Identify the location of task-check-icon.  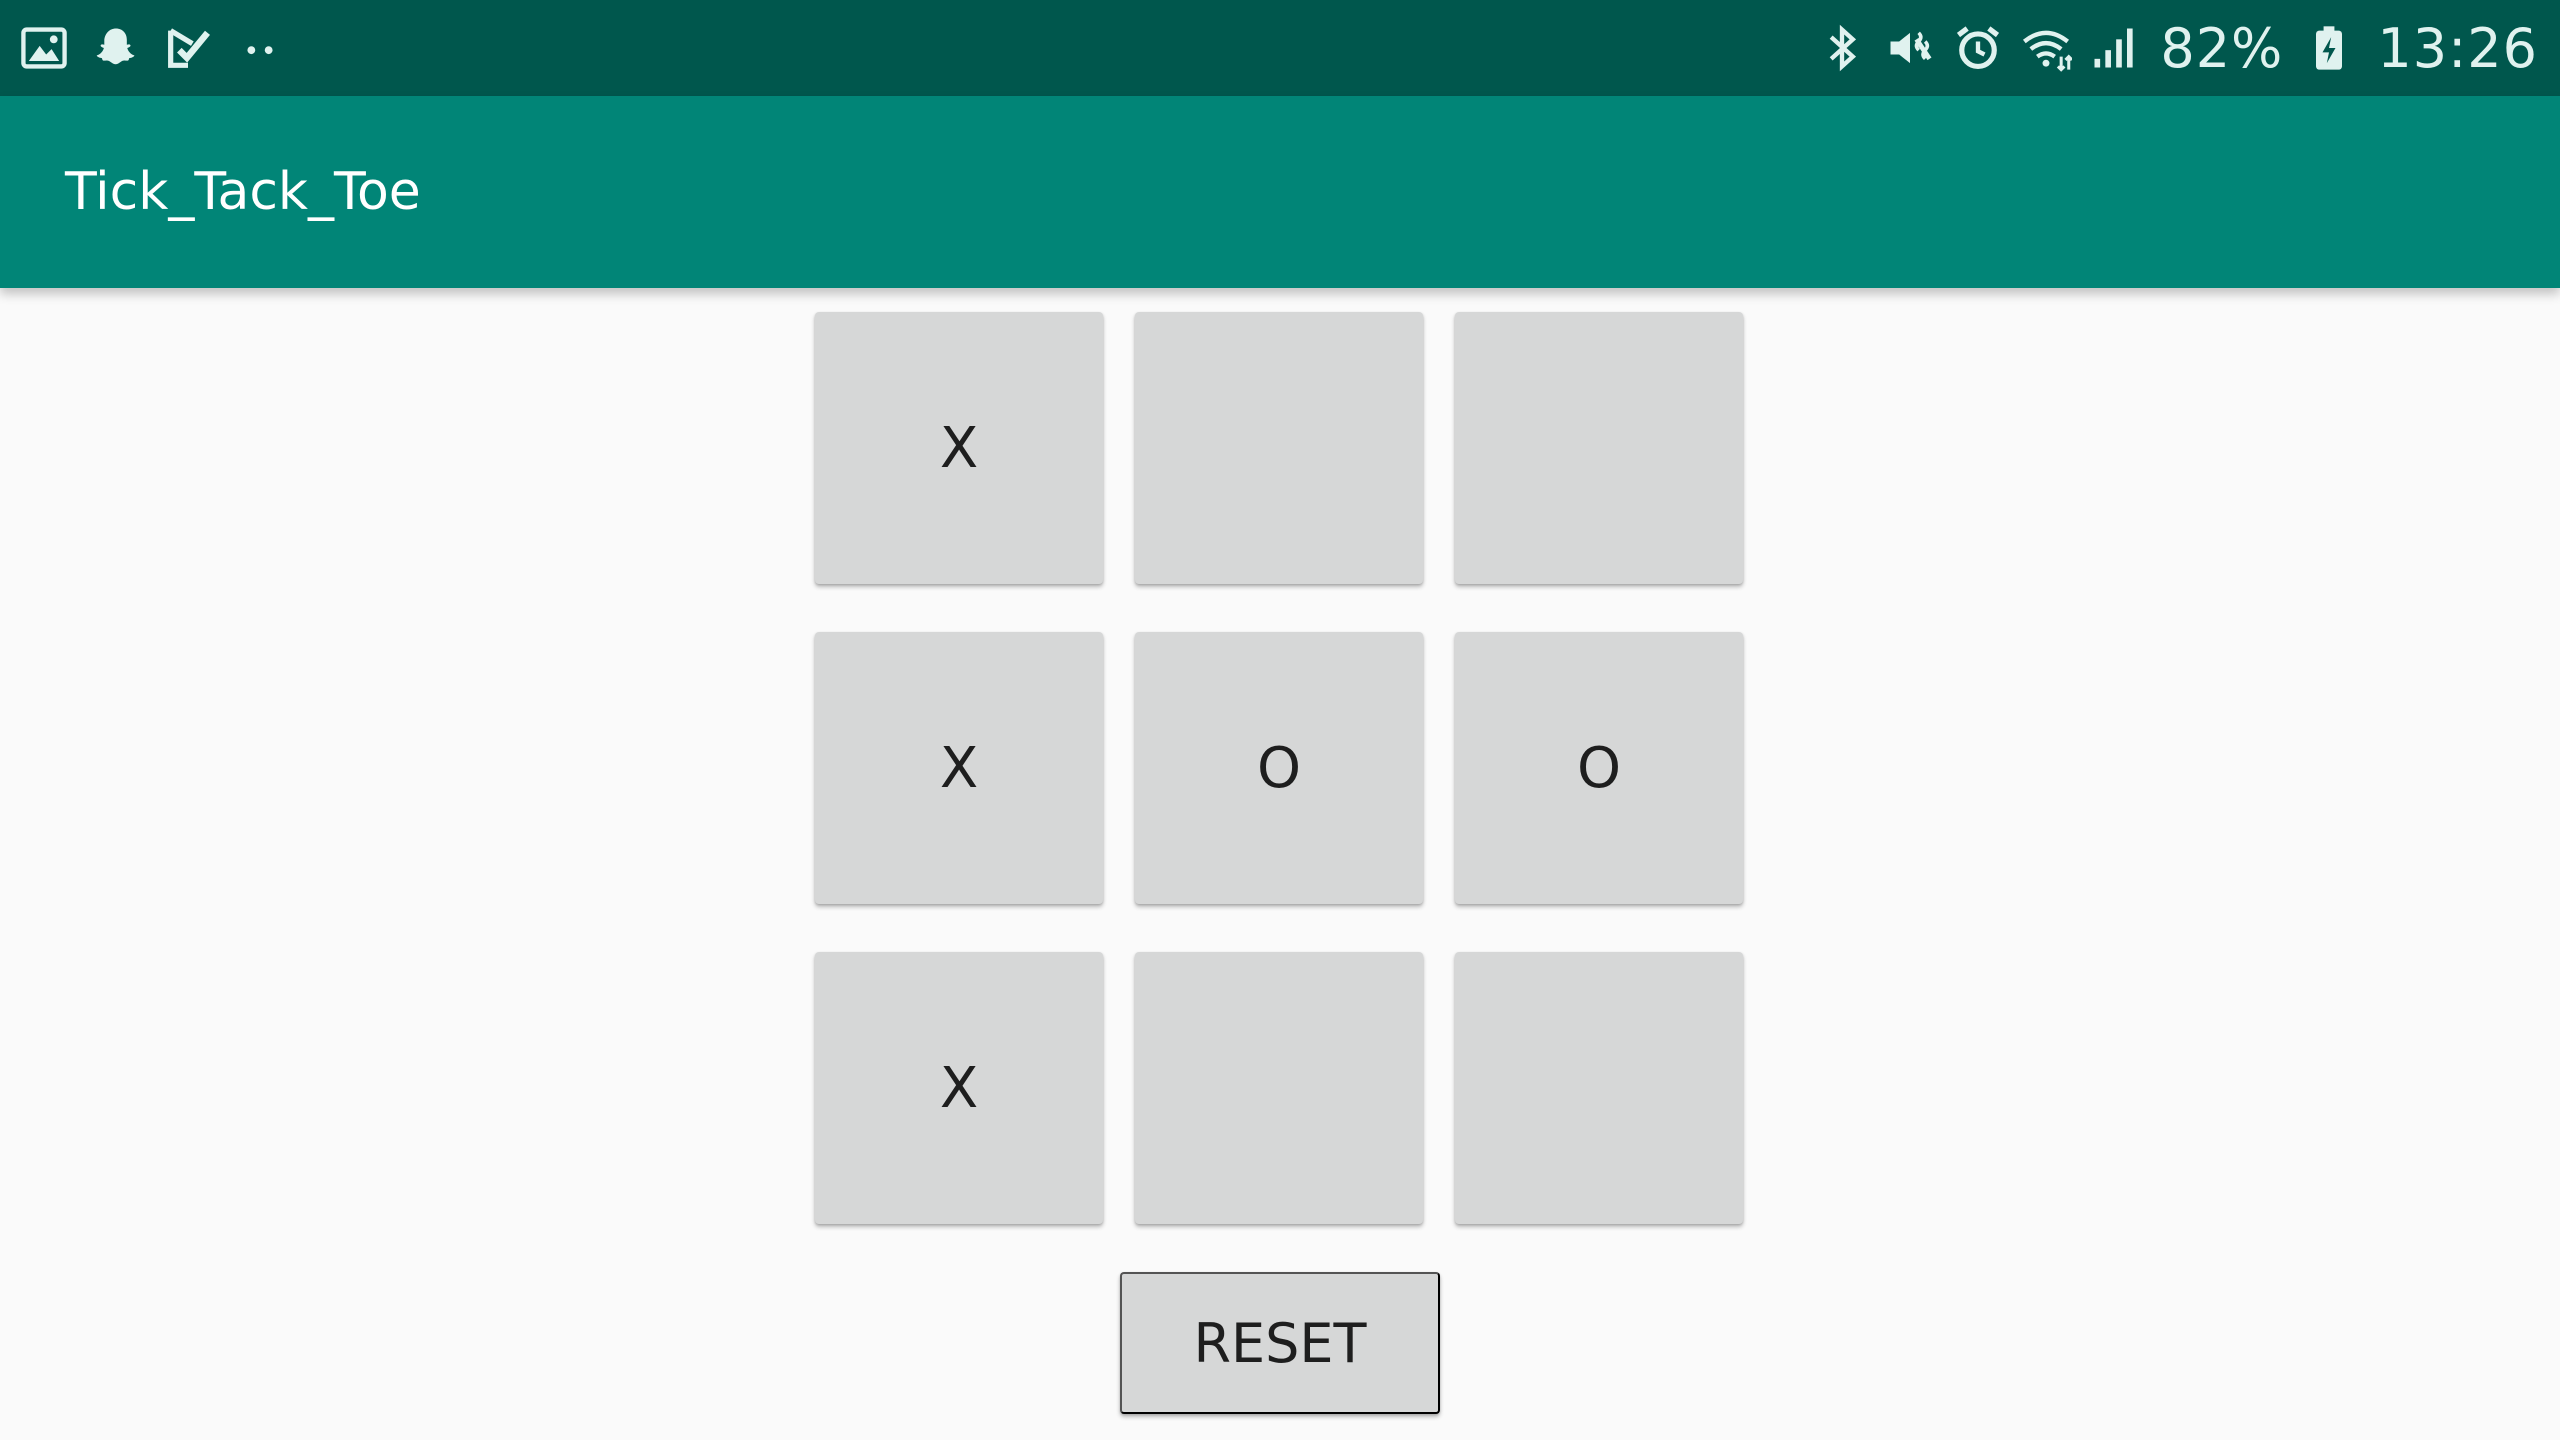
(188, 48).